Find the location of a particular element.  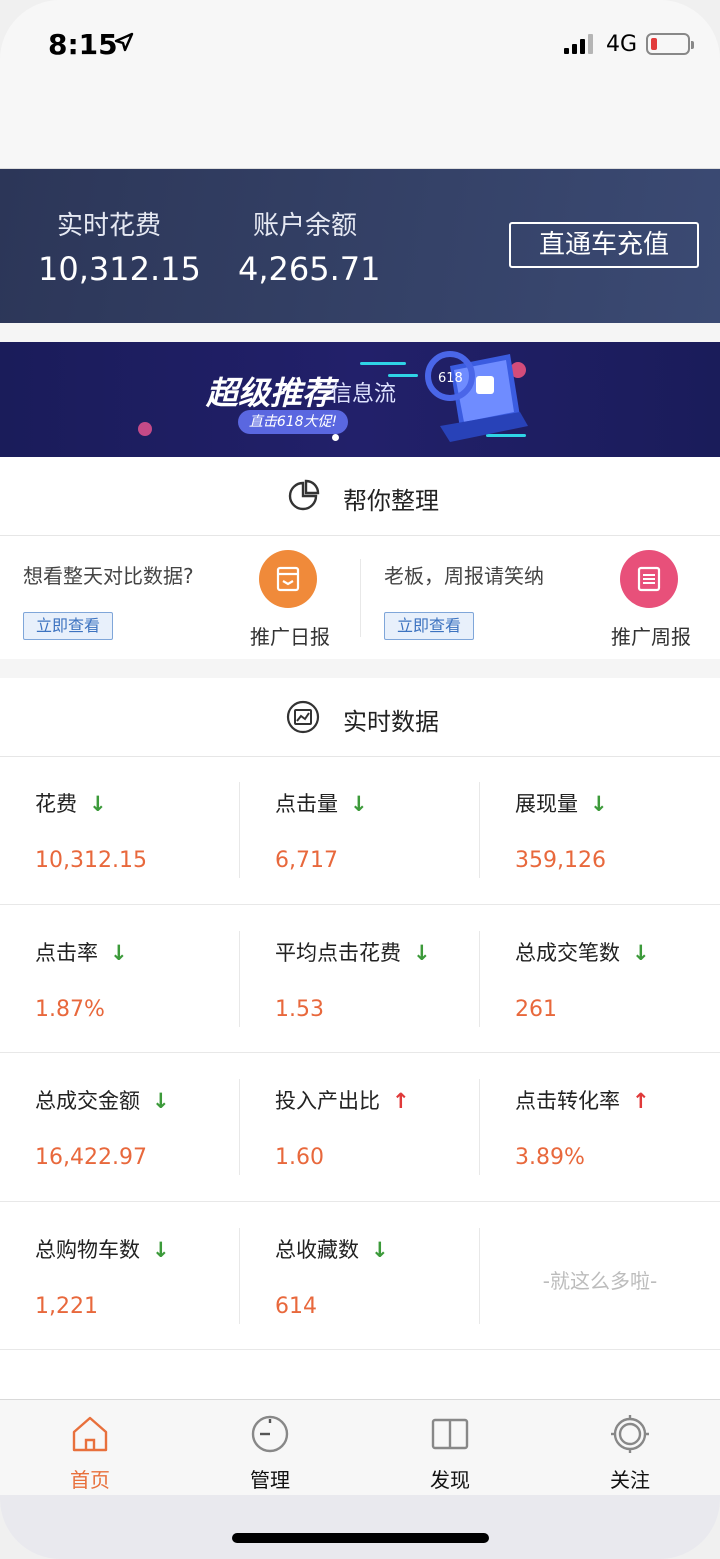

metric-label: 点击率 ↓ is located at coordinates (81, 952).